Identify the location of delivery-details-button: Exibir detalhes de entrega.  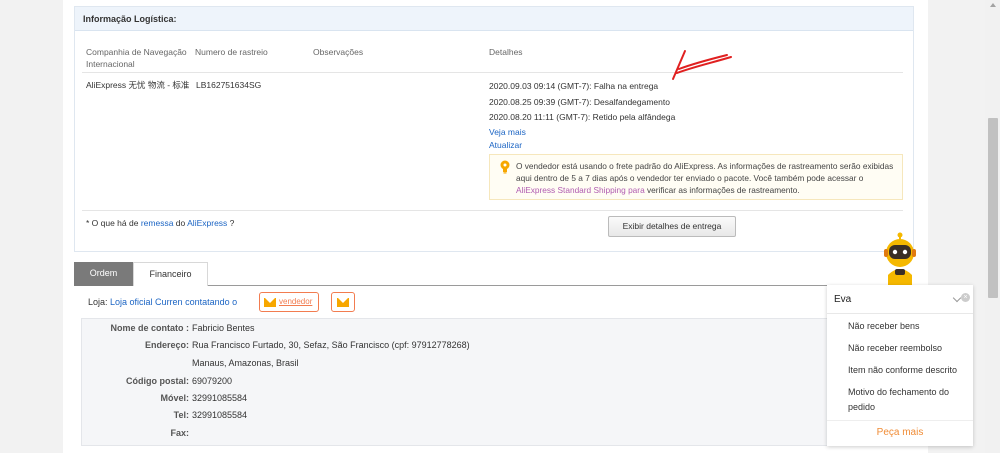
(672, 226).